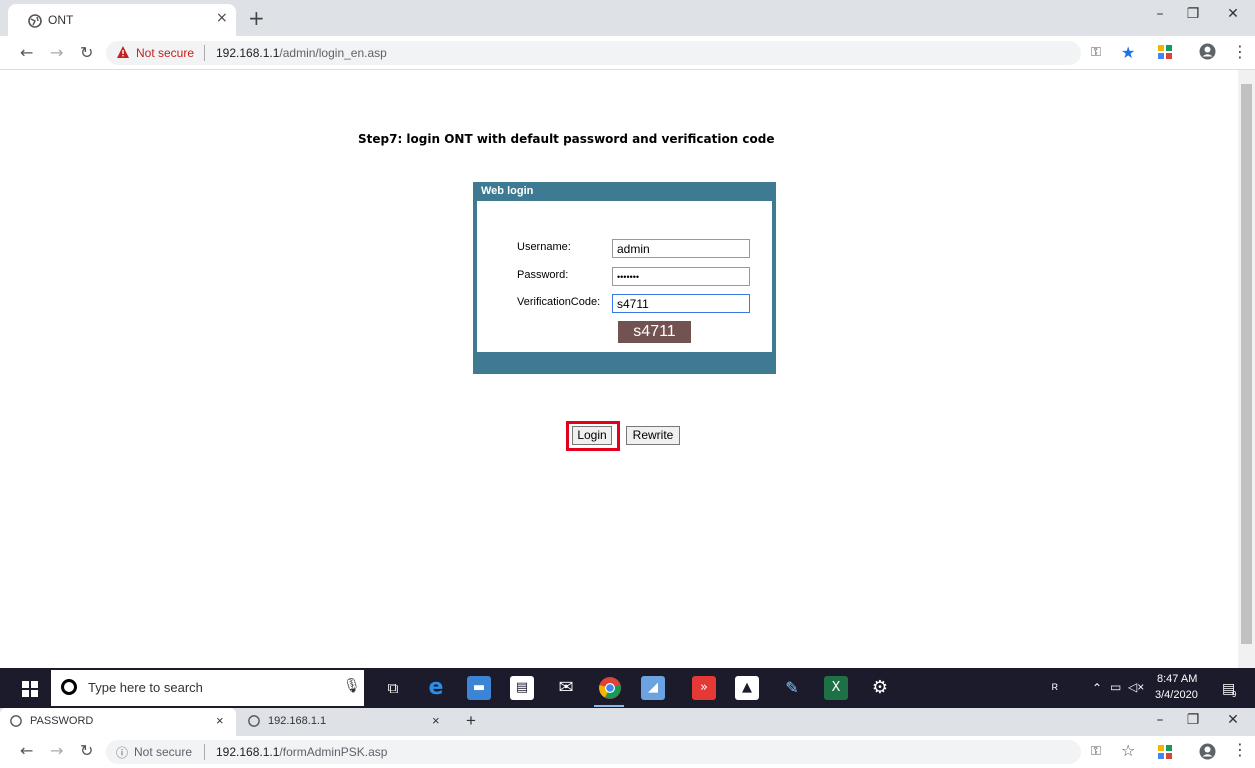 This screenshot has height=768, width=1255. Describe the element at coordinates (681, 303) in the screenshot. I see `verification-code-field: s4711` at that location.